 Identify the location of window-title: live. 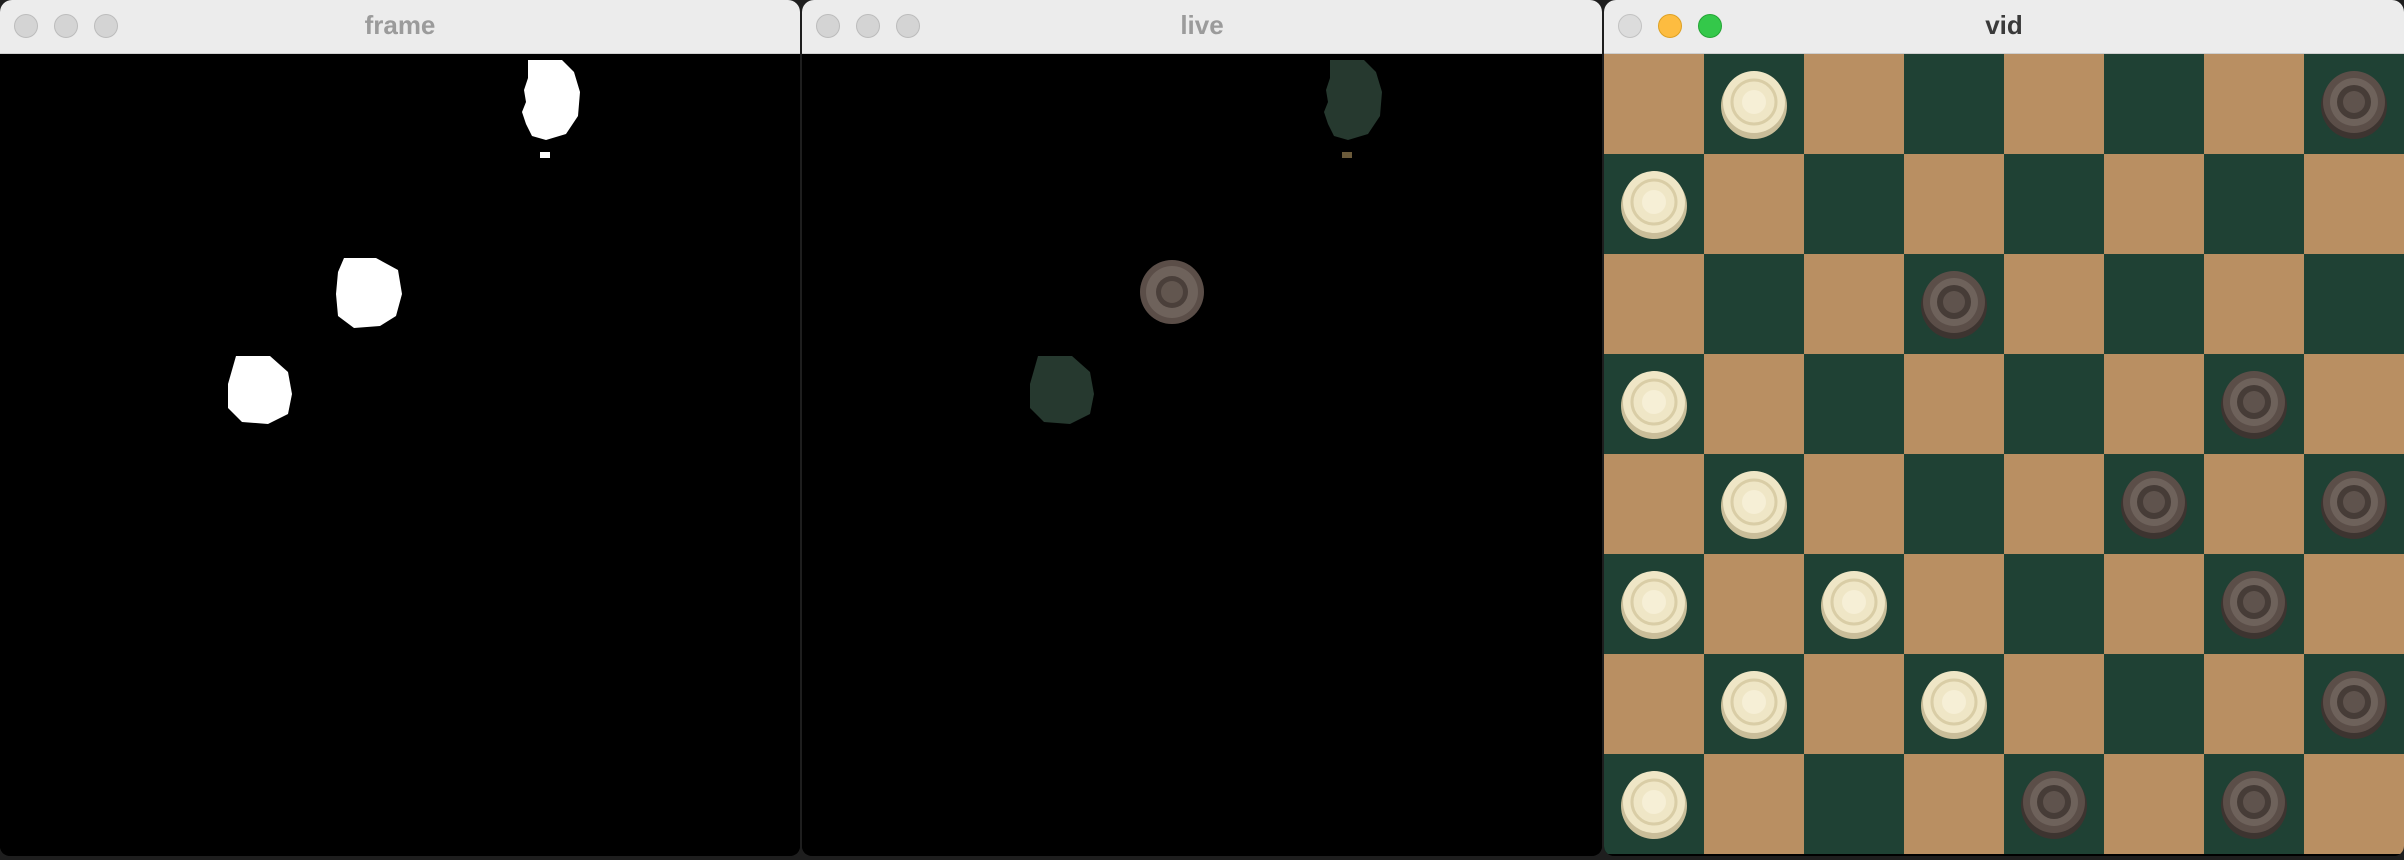
(1202, 25).